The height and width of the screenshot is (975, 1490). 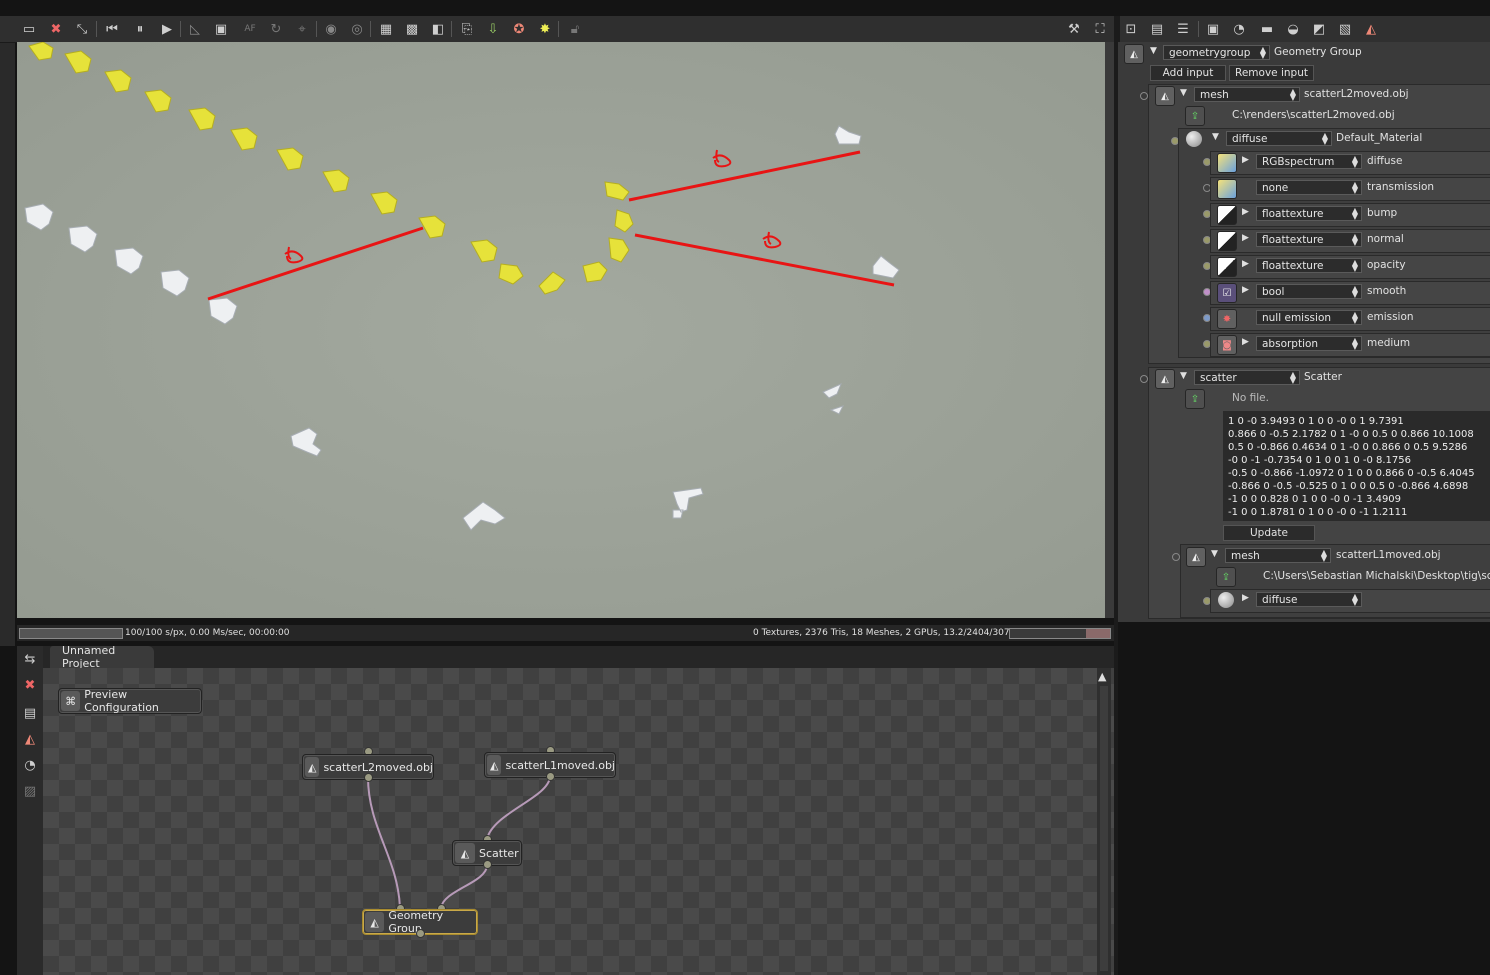 I want to click on scroll-up-icon: ▲, so click(x=1102, y=676).